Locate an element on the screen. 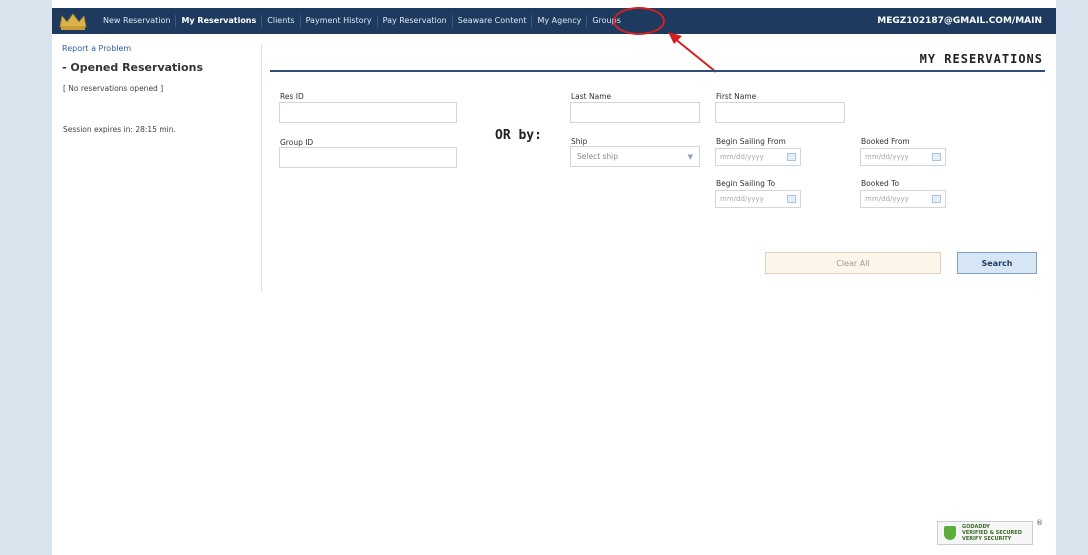  ship-select: Select ship ▼ is located at coordinates (635, 156).